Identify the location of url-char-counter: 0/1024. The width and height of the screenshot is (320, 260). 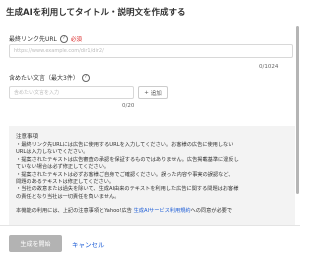
(269, 67).